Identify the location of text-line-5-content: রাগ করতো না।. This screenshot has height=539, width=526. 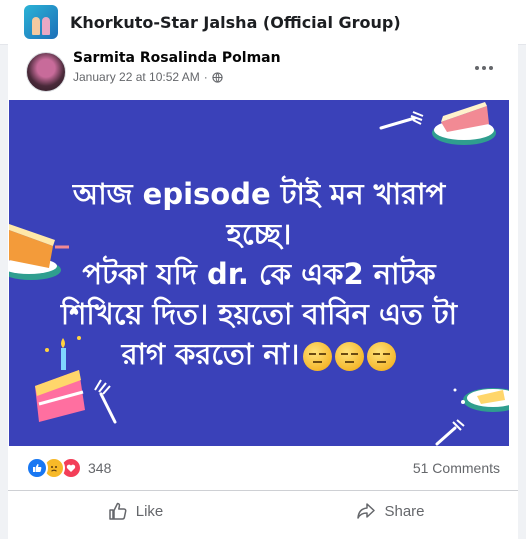
(210, 354).